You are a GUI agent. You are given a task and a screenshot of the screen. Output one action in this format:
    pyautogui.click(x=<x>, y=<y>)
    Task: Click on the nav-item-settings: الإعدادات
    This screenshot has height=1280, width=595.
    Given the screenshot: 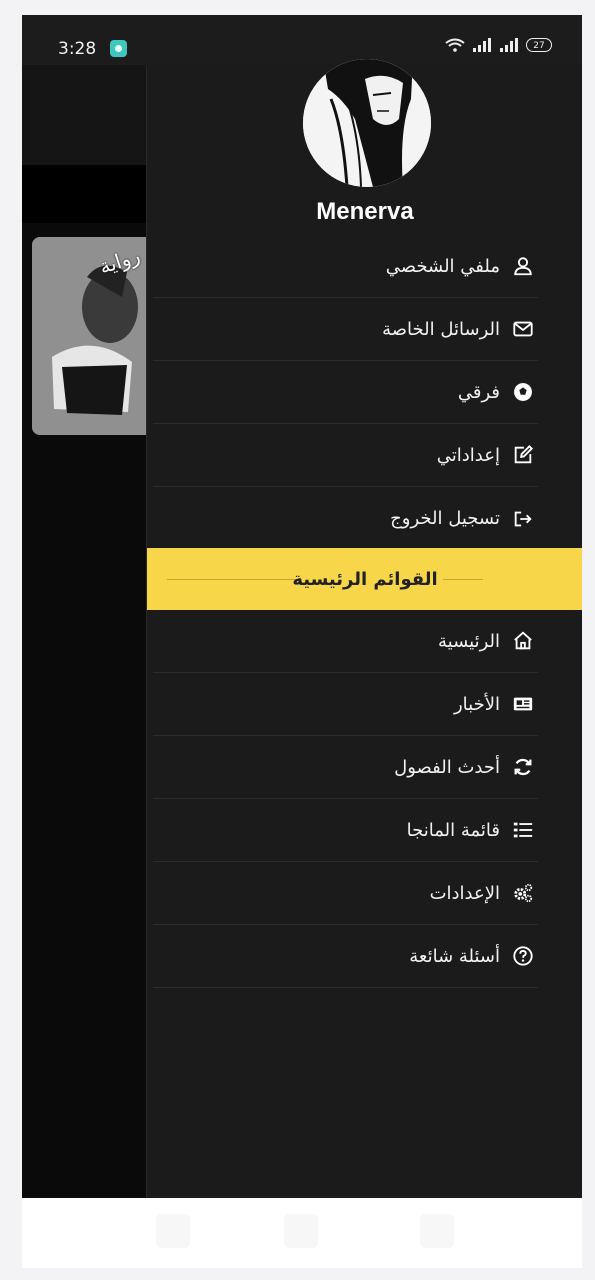 What is the action you would take?
    pyautogui.click(x=345, y=893)
    